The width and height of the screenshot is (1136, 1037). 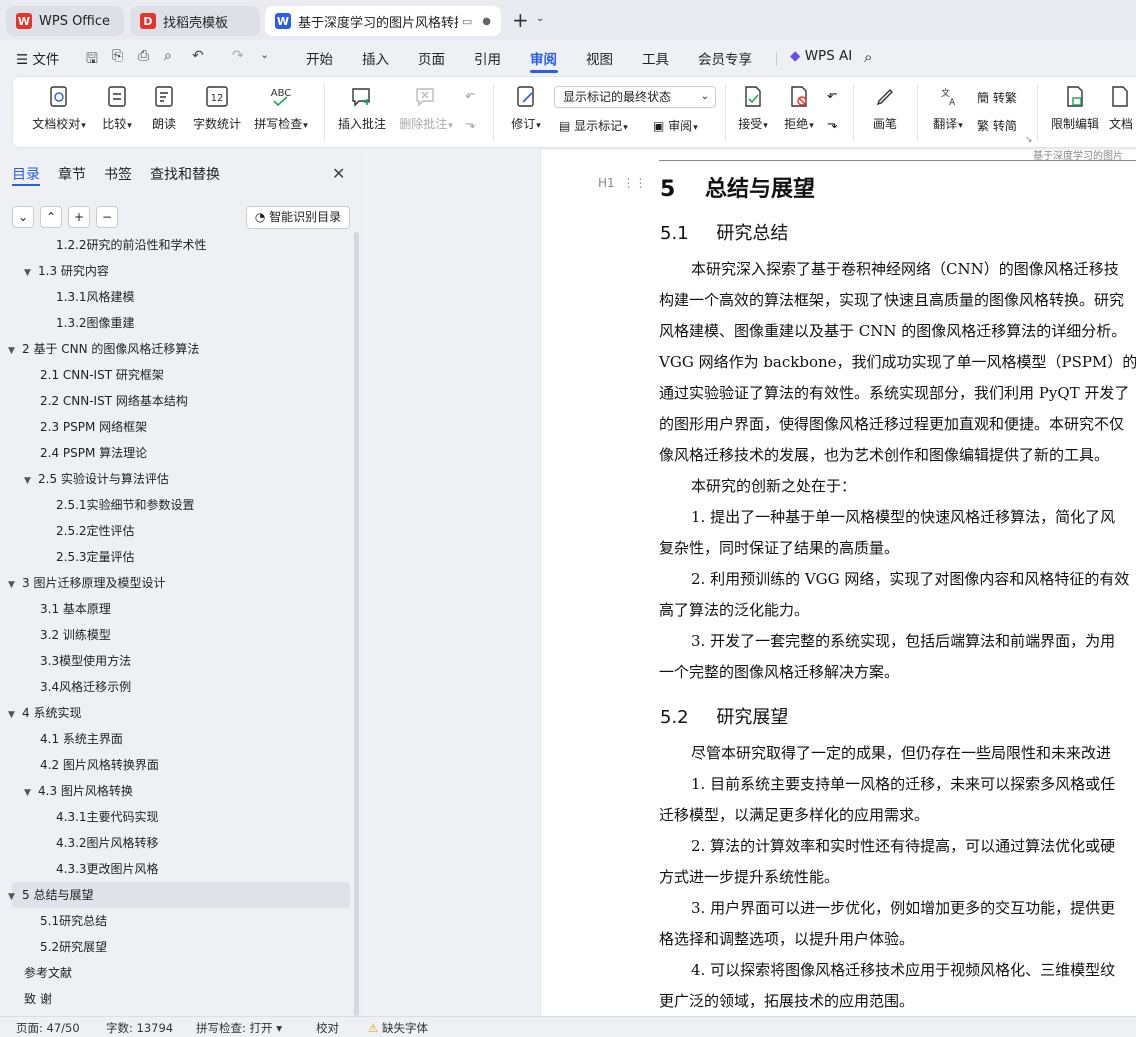 I want to click on spell-check-indicator: 拼写检查: 打开 ▾, so click(x=239, y=1028).